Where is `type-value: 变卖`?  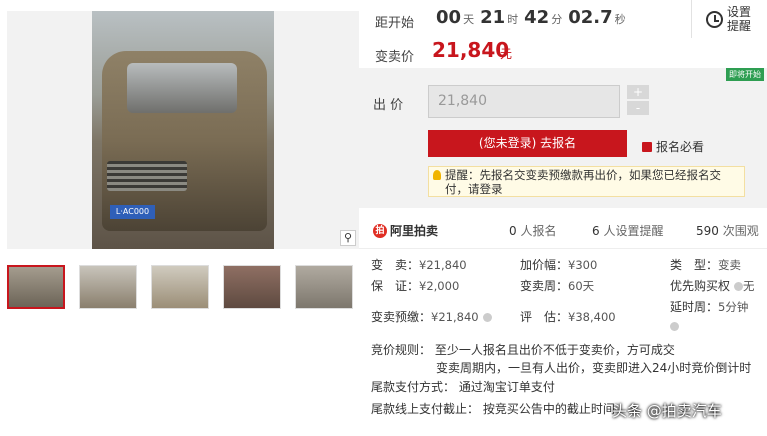
type-value: 变卖 is located at coordinates (730, 265).